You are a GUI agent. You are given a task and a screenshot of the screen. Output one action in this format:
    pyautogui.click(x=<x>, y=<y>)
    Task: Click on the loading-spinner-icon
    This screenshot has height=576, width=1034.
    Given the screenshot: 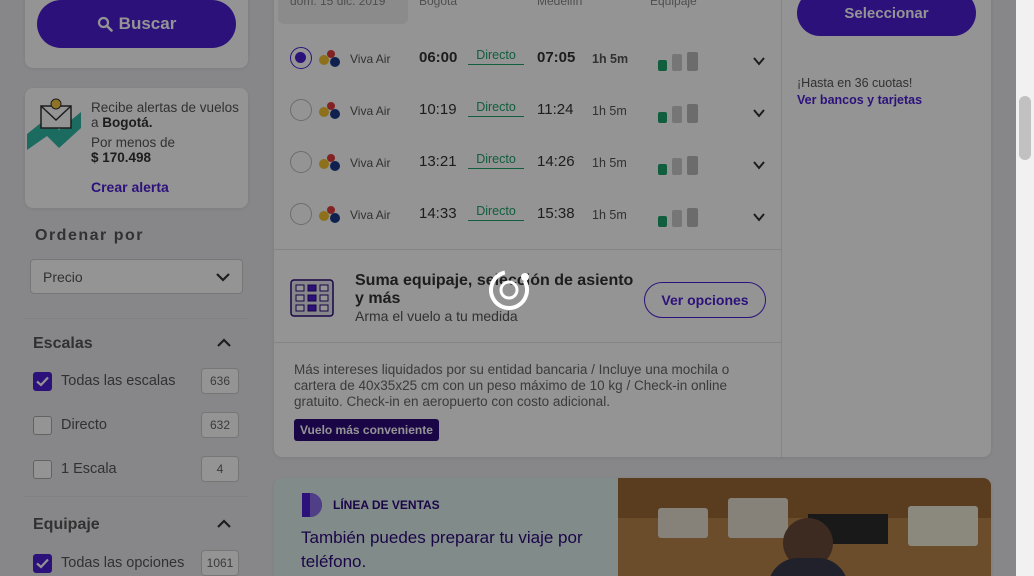 What is the action you would take?
    pyautogui.click(x=509, y=290)
    